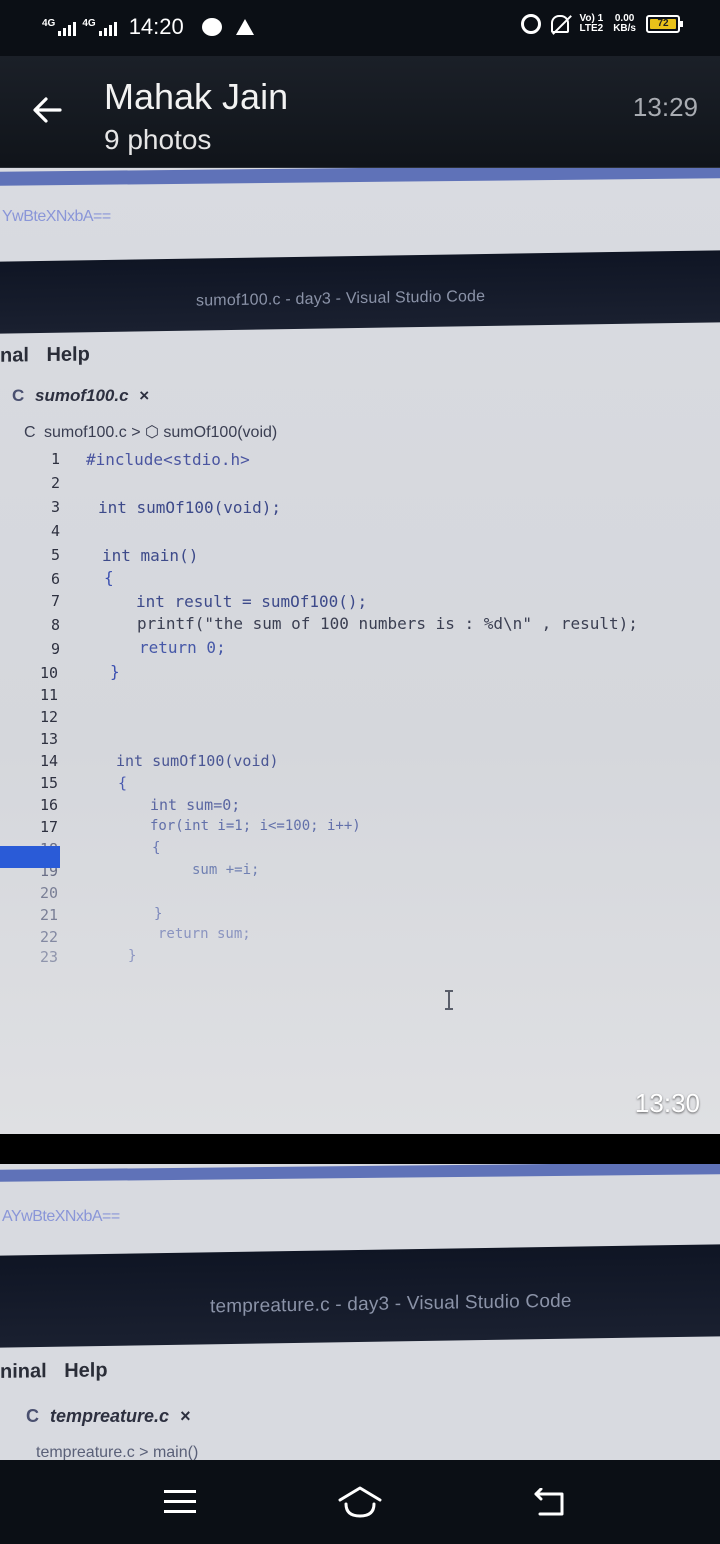  What do you see at coordinates (449, 1000) in the screenshot?
I see `text-cursor-icon` at bounding box center [449, 1000].